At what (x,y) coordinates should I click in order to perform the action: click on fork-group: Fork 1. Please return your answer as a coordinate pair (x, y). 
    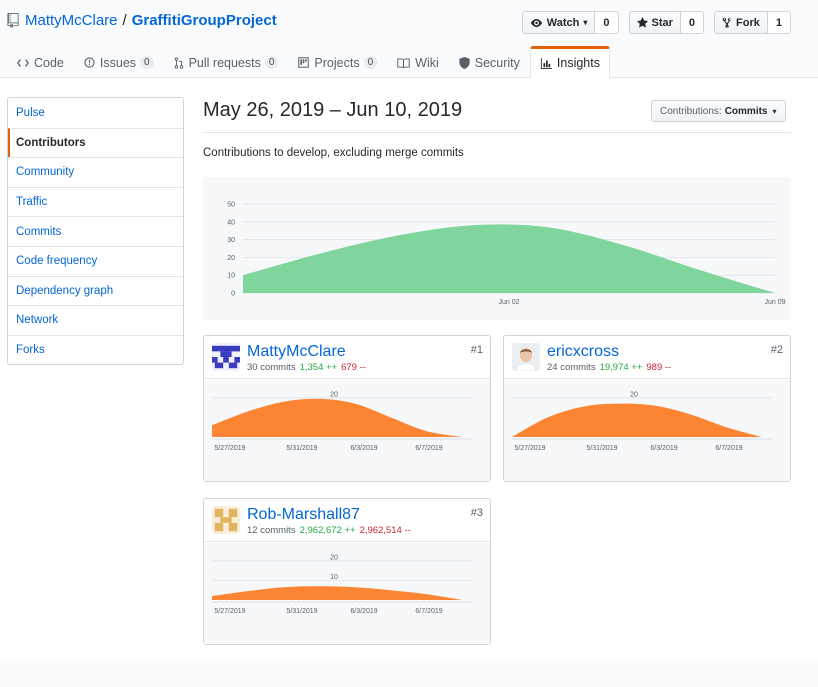
    Looking at the image, I should click on (752, 22).